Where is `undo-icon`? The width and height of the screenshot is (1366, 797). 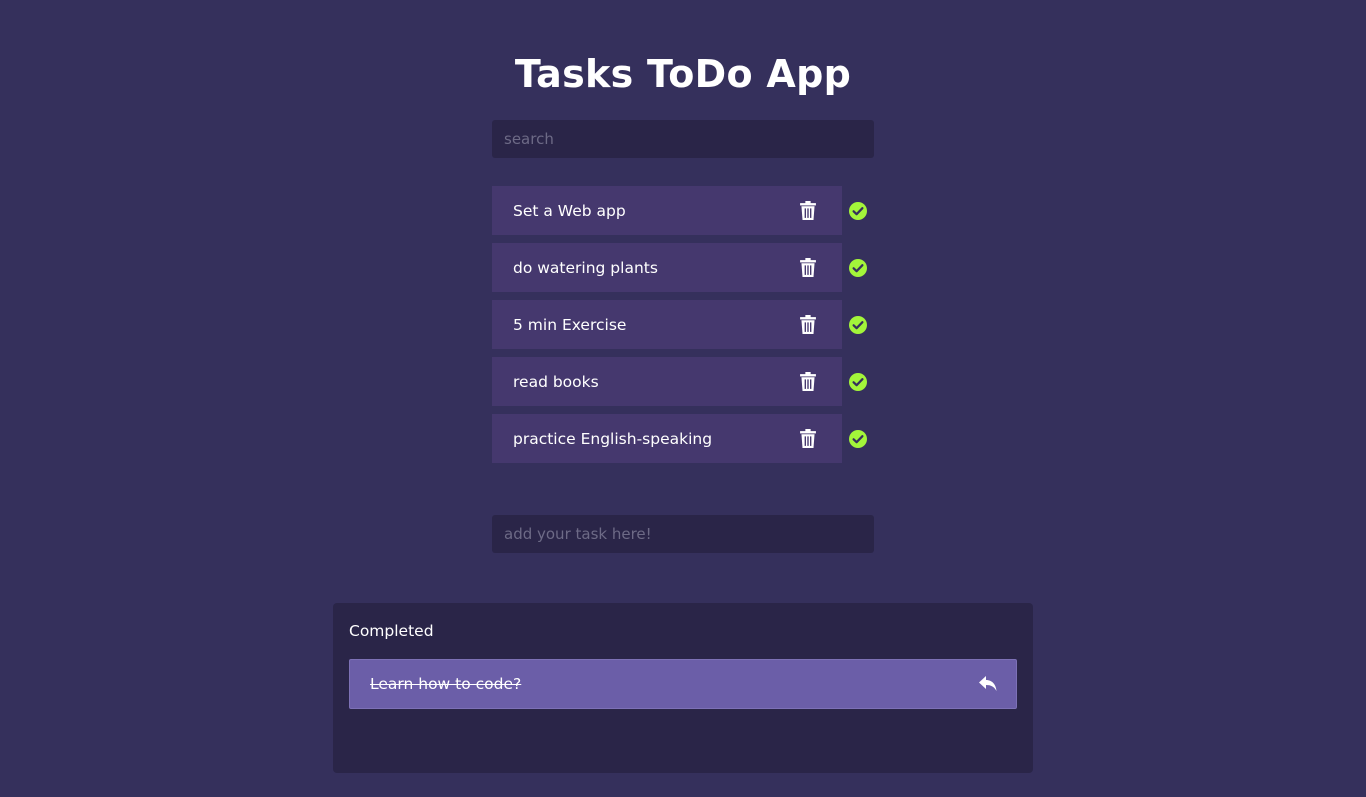 undo-icon is located at coordinates (988, 684).